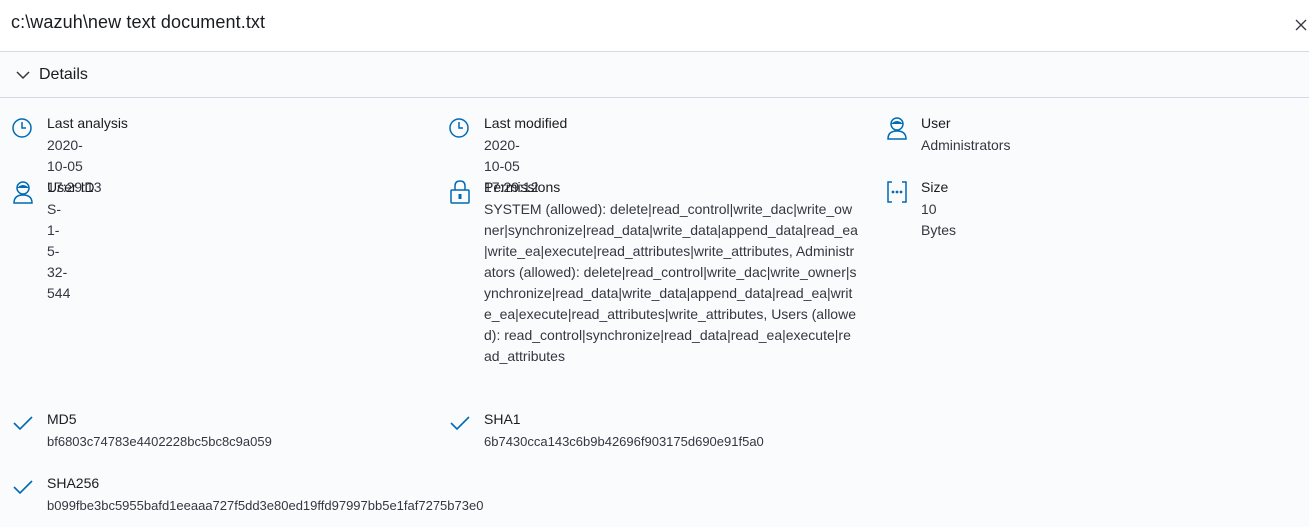  What do you see at coordinates (460, 192) in the screenshot?
I see `lock-icon` at bounding box center [460, 192].